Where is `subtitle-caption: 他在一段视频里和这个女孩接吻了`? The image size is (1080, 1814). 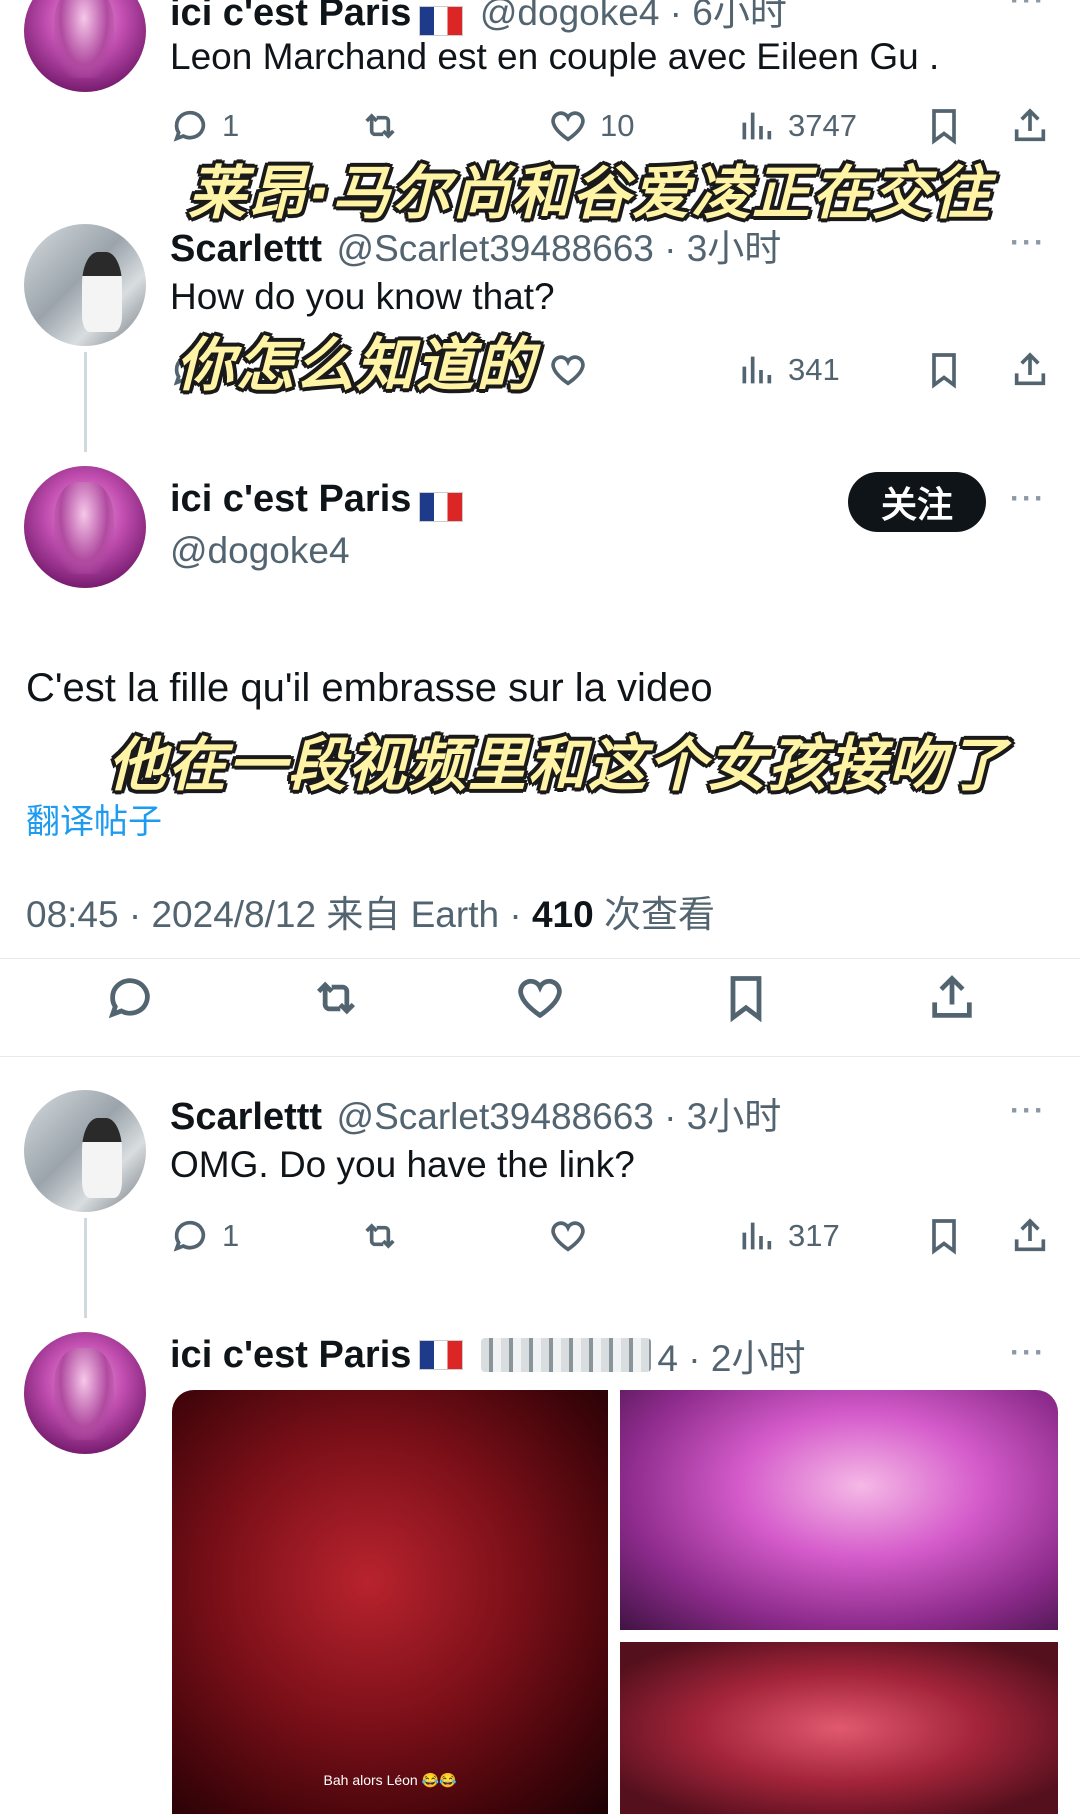 subtitle-caption: 他在一段视频里和这个女孩接吻了 is located at coordinates (558, 765).